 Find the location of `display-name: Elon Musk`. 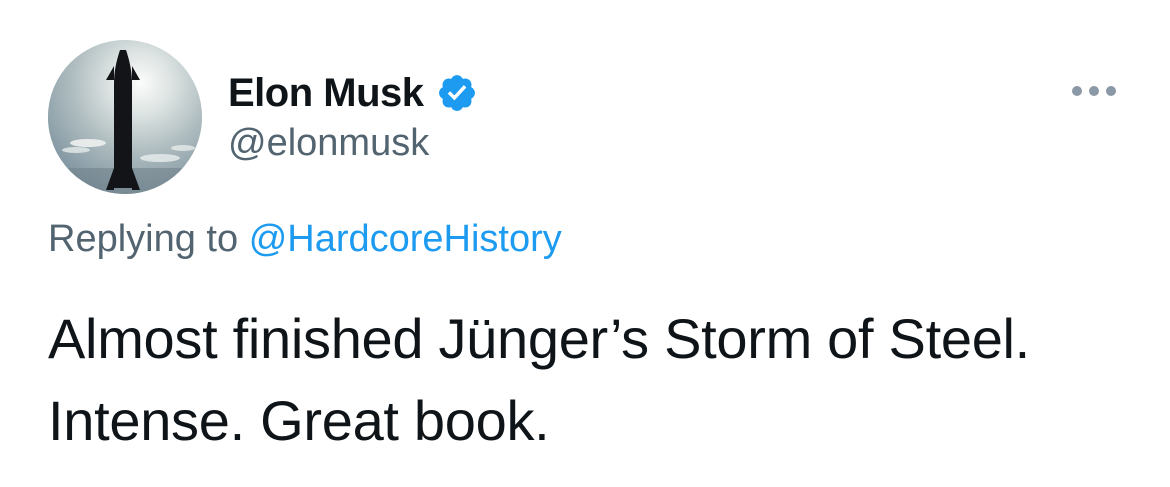

display-name: Elon Musk is located at coordinates (326, 93).